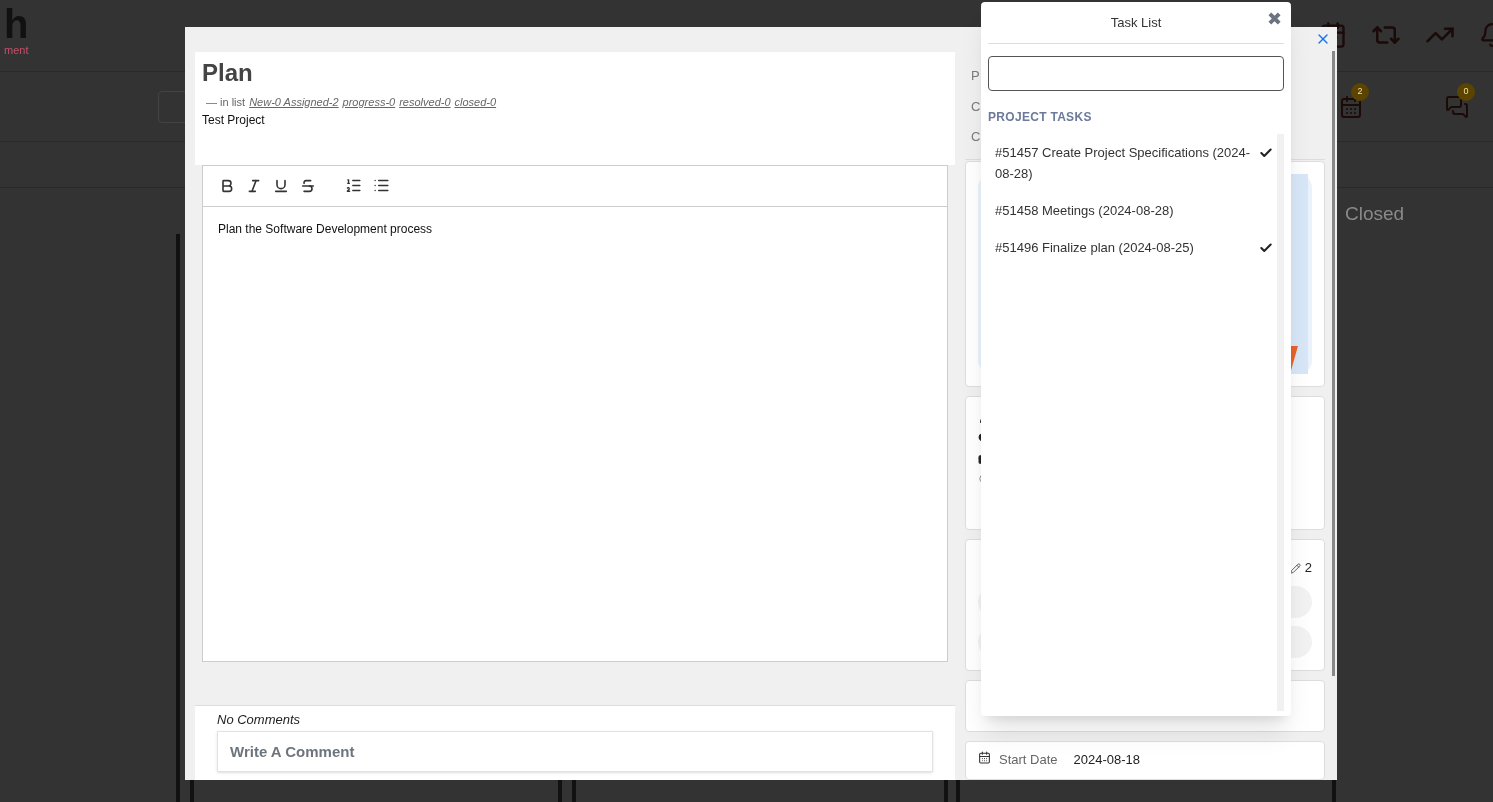 Image resolution: width=1493 pixels, height=802 pixels. Describe the element at coordinates (984, 757) in the screenshot. I see `calendar-icon` at that location.